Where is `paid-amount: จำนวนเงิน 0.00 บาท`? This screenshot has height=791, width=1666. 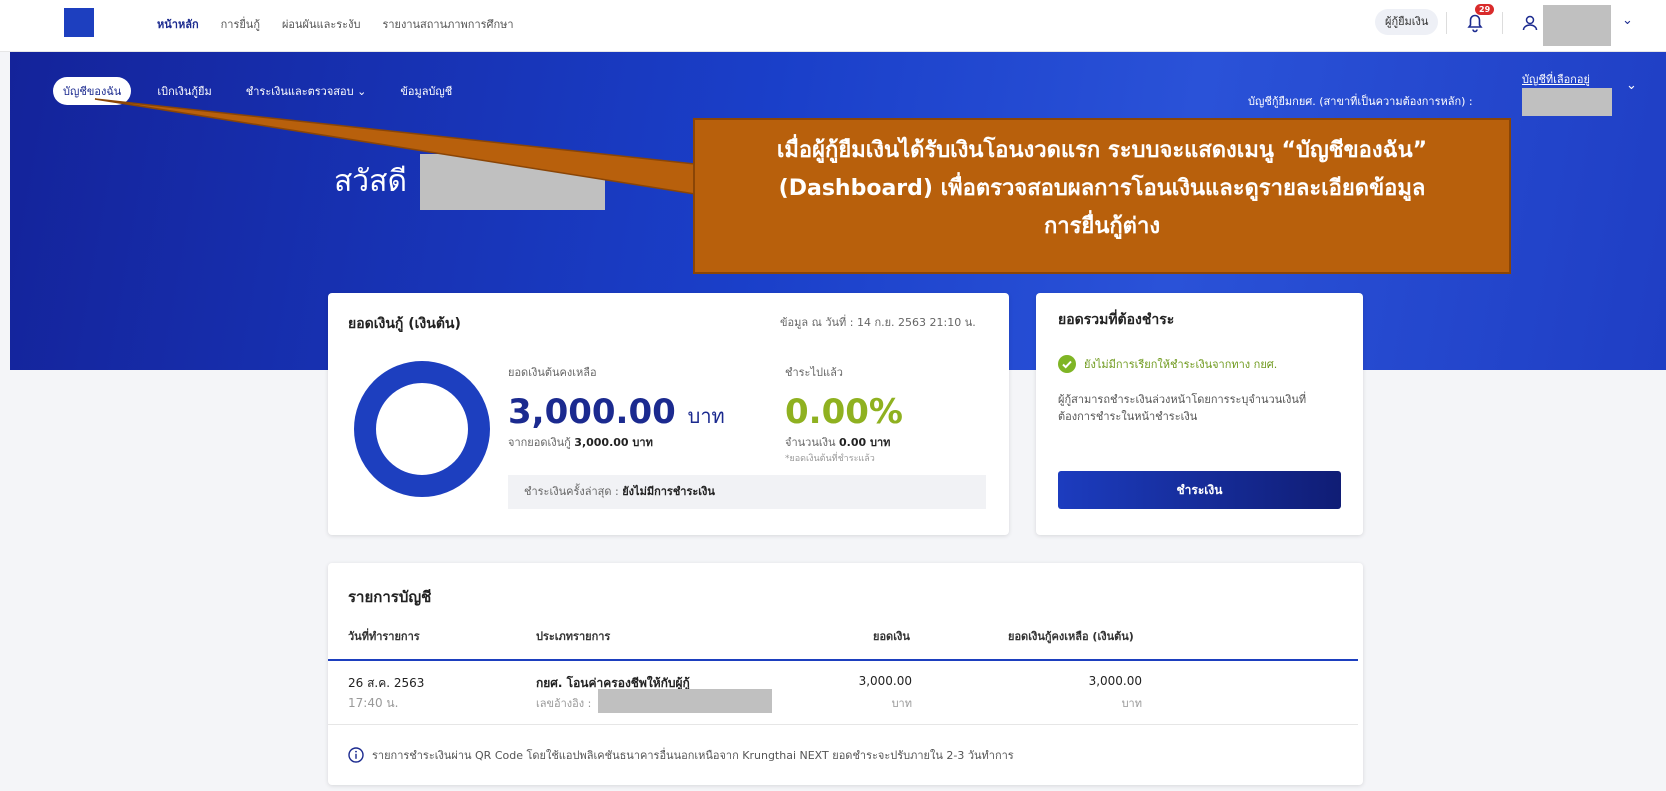
paid-amount: จำนวนเงิน 0.00 บาท is located at coordinates (838, 442).